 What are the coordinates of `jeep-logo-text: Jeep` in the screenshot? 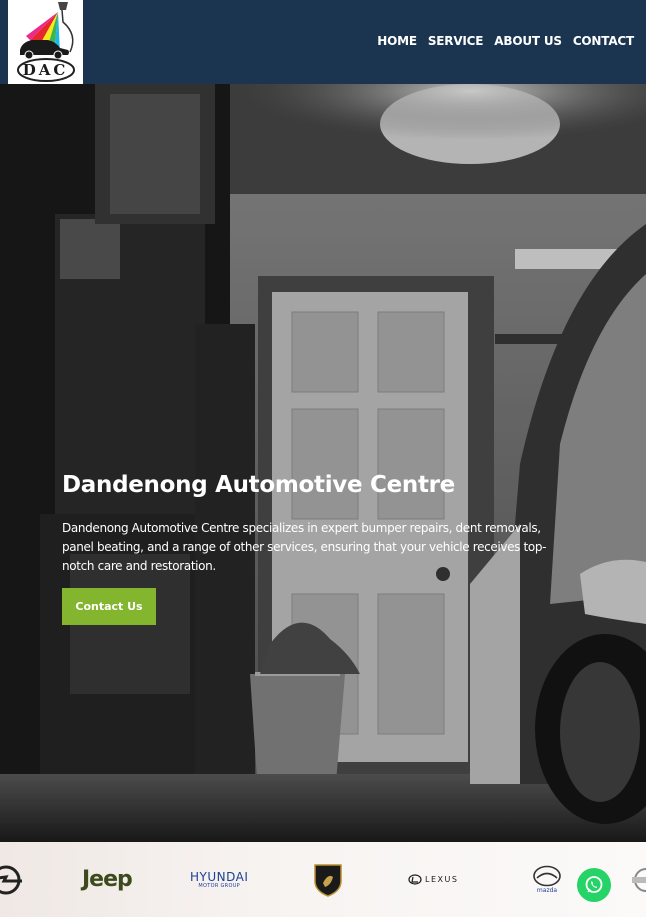 It's located at (107, 879).